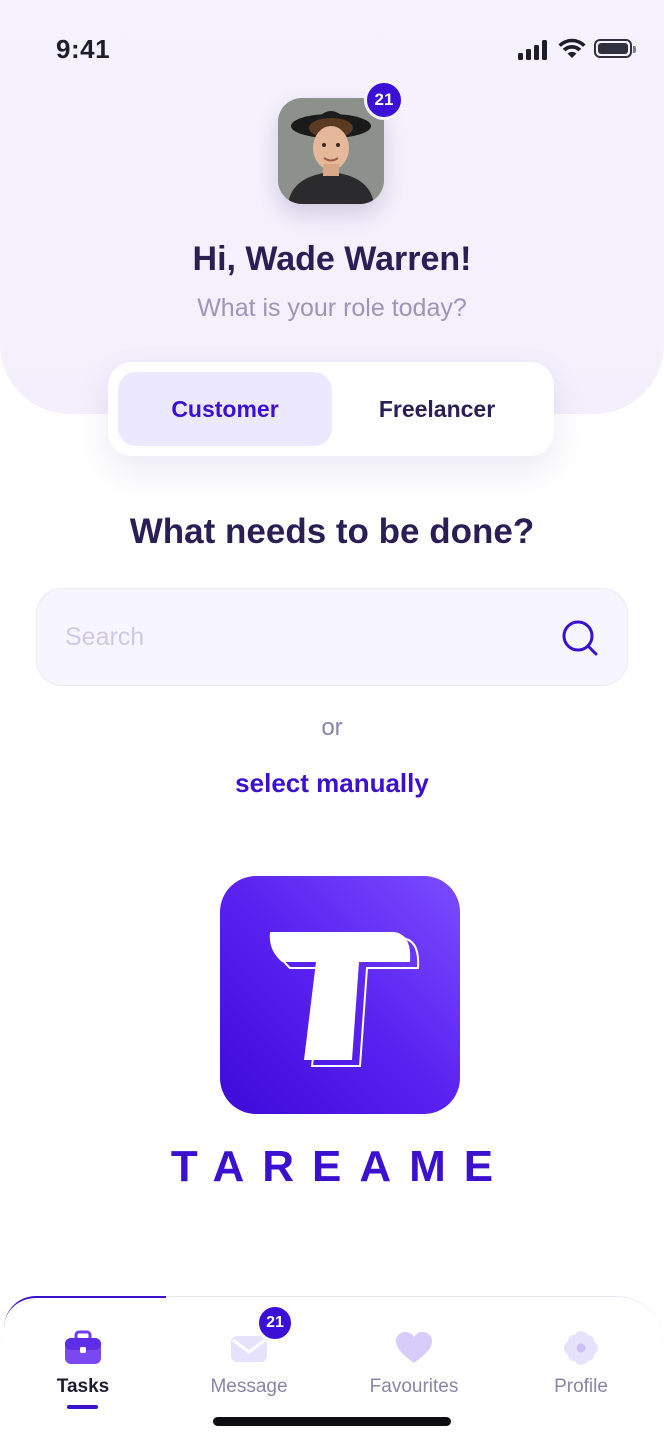 This screenshot has height=1440, width=664. Describe the element at coordinates (332, 783) in the screenshot. I see `select-manually-link: select manually` at that location.